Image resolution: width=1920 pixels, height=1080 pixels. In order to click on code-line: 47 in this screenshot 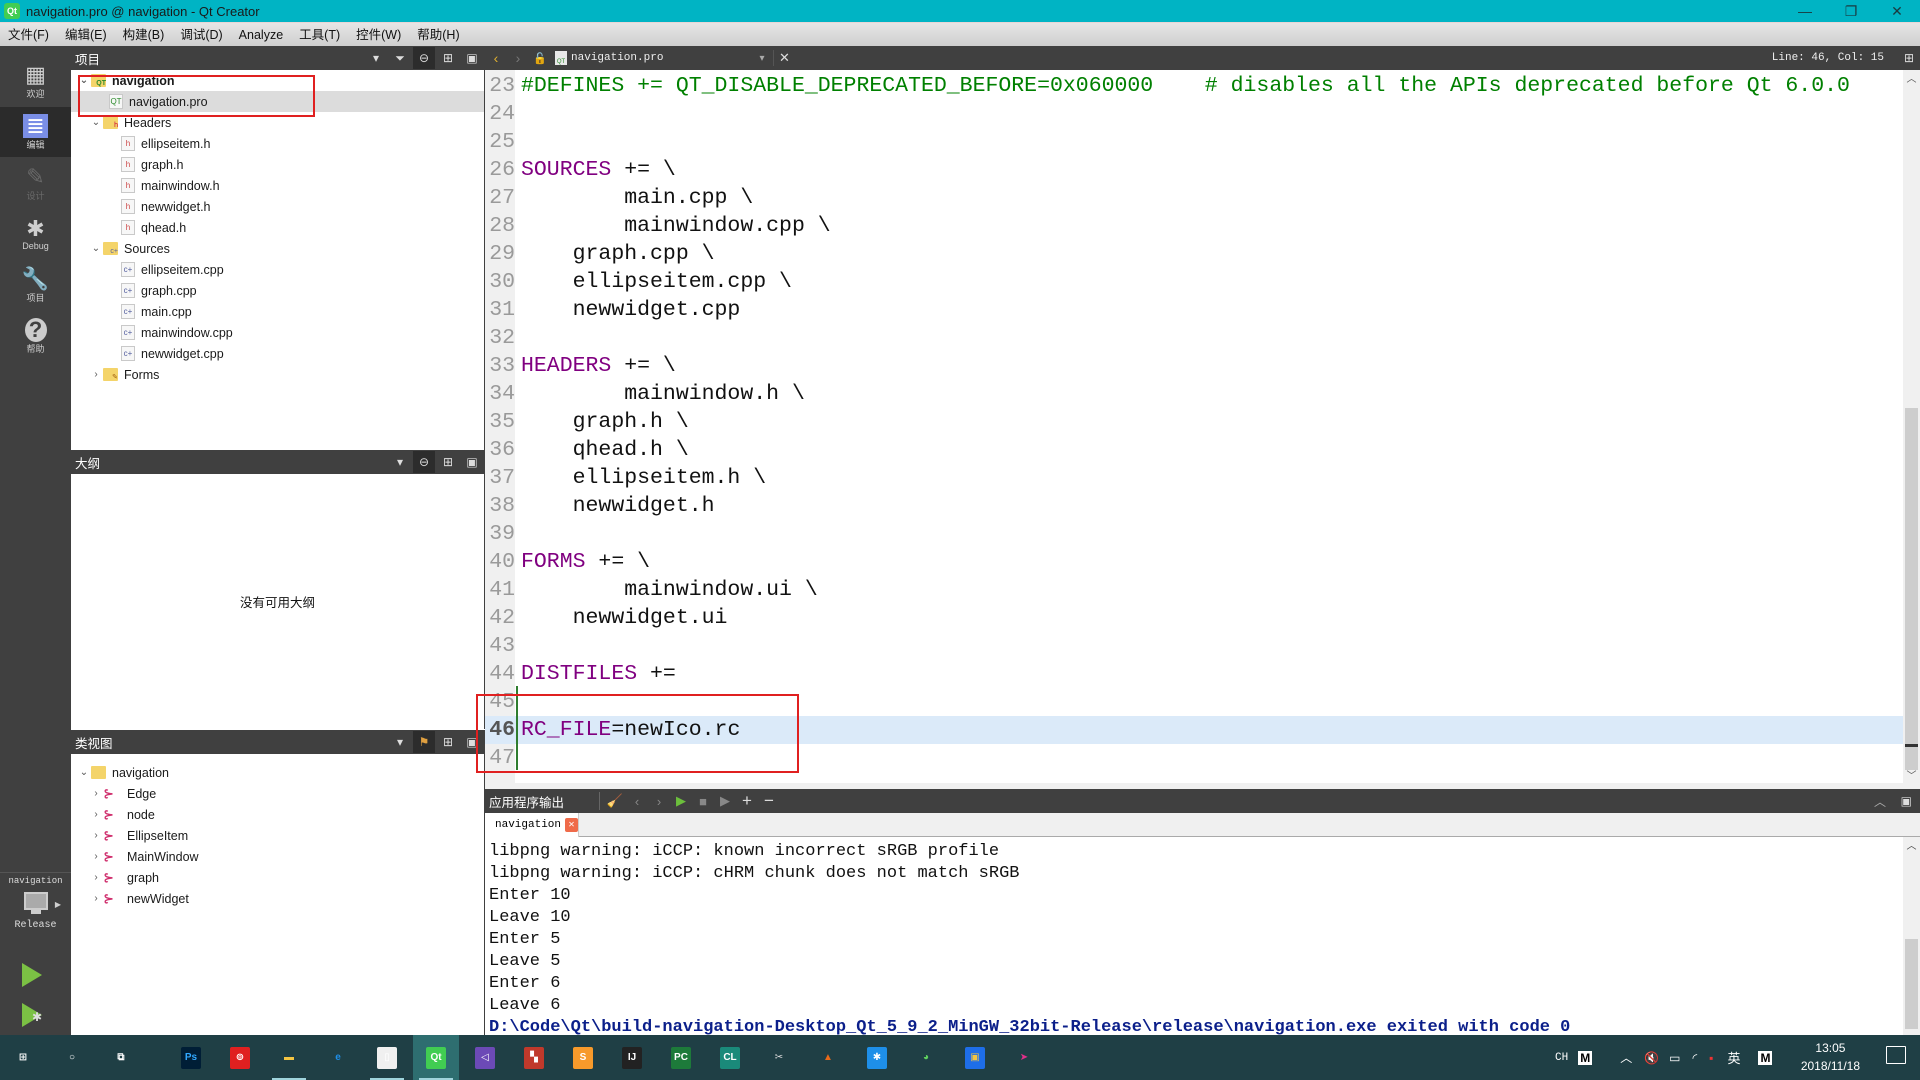, I will do `click(1194, 758)`.